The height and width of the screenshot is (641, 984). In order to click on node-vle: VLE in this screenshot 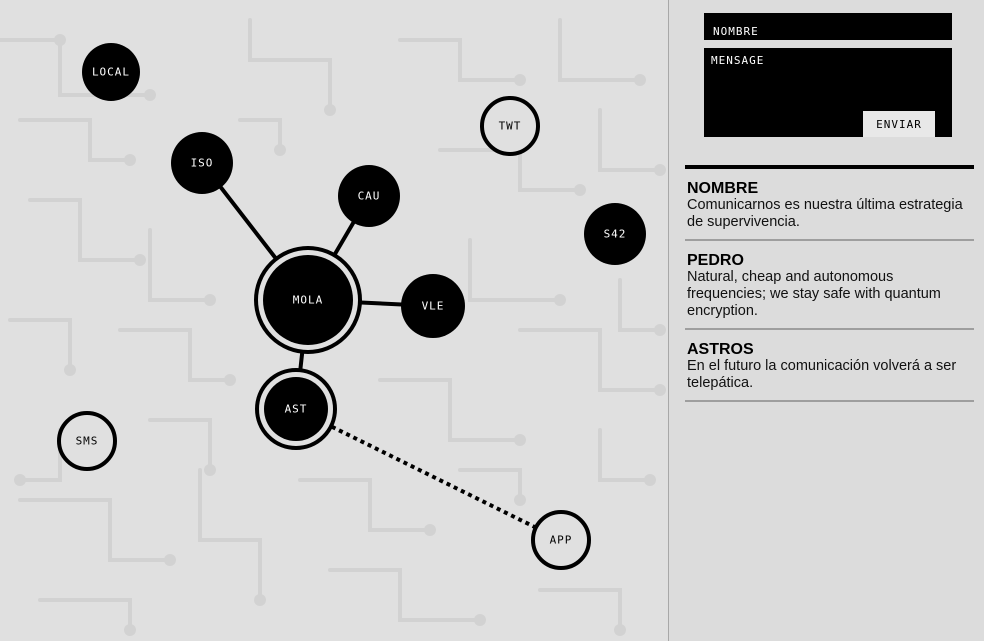, I will do `click(433, 306)`.